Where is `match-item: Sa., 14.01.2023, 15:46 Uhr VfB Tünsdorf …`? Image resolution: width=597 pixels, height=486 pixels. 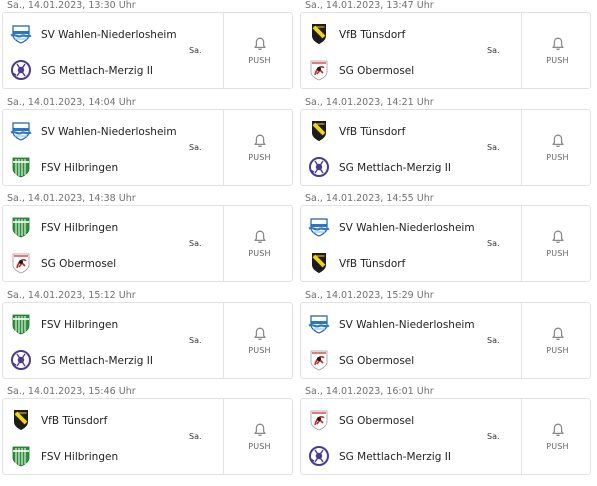
match-item: Sa., 14.01.2023, 15:46 Uhr VfB Tünsdorf … is located at coordinates (148, 434).